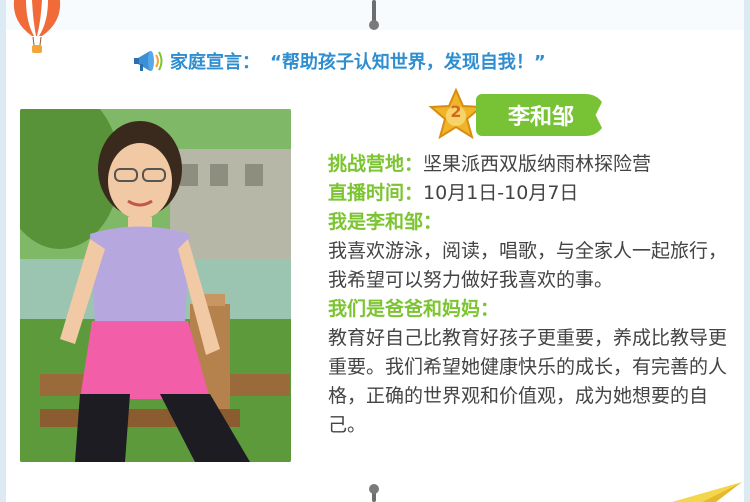 Image resolution: width=750 pixels, height=502 pixels. Describe the element at coordinates (414, 309) in the screenshot. I see `parents-label: 我们是爸爸和妈妈：` at that location.